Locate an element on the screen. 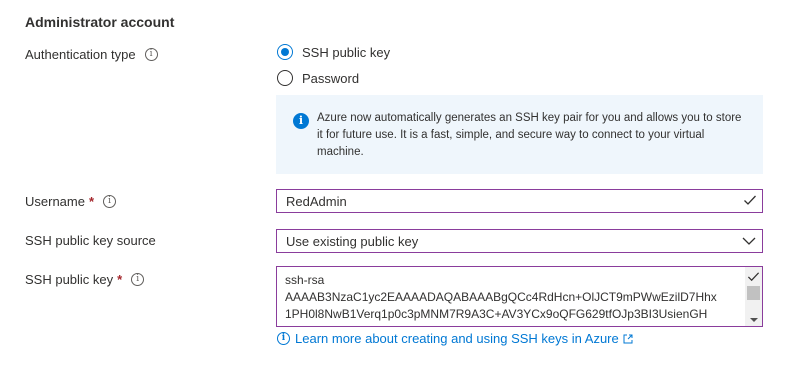  chevron-down-icon is located at coordinates (749, 241).